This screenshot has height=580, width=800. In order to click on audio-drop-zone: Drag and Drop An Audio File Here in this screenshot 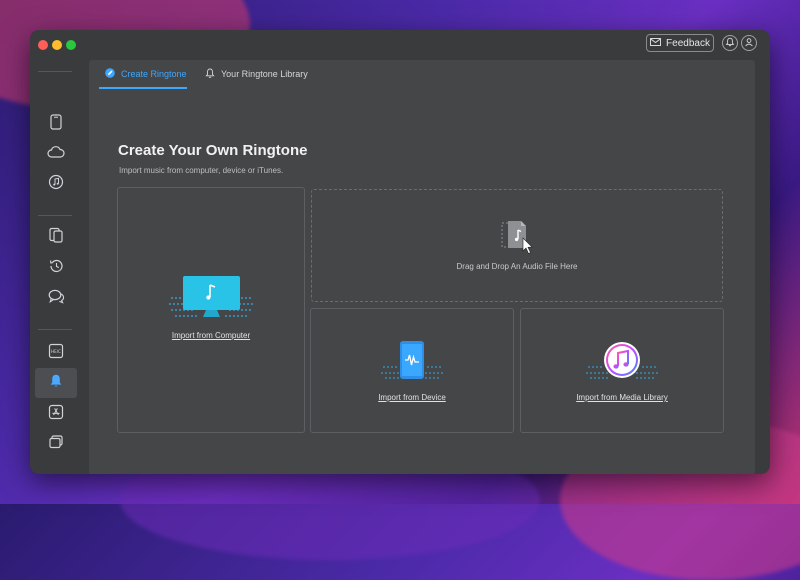, I will do `click(517, 245)`.